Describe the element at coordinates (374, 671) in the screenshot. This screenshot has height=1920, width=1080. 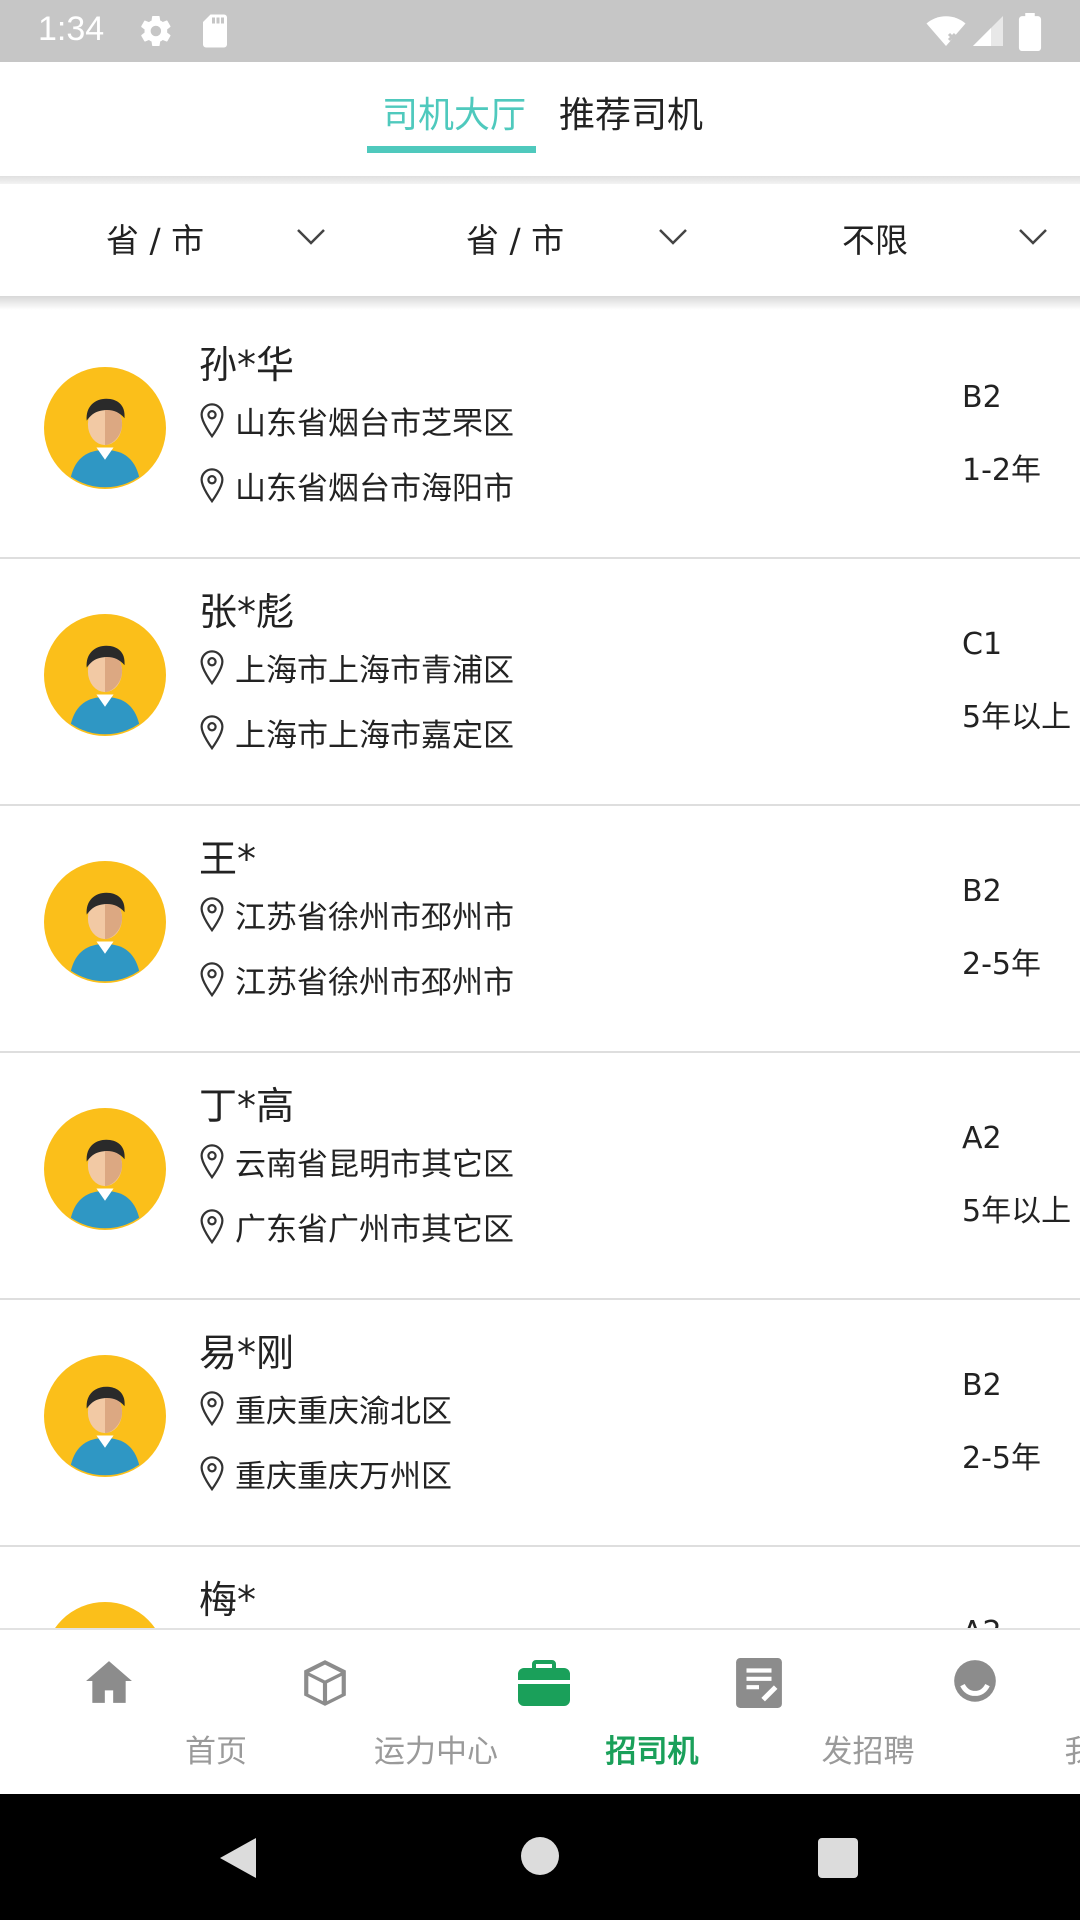
I see `origin-location-text: 上海市上海市青浦区` at that location.